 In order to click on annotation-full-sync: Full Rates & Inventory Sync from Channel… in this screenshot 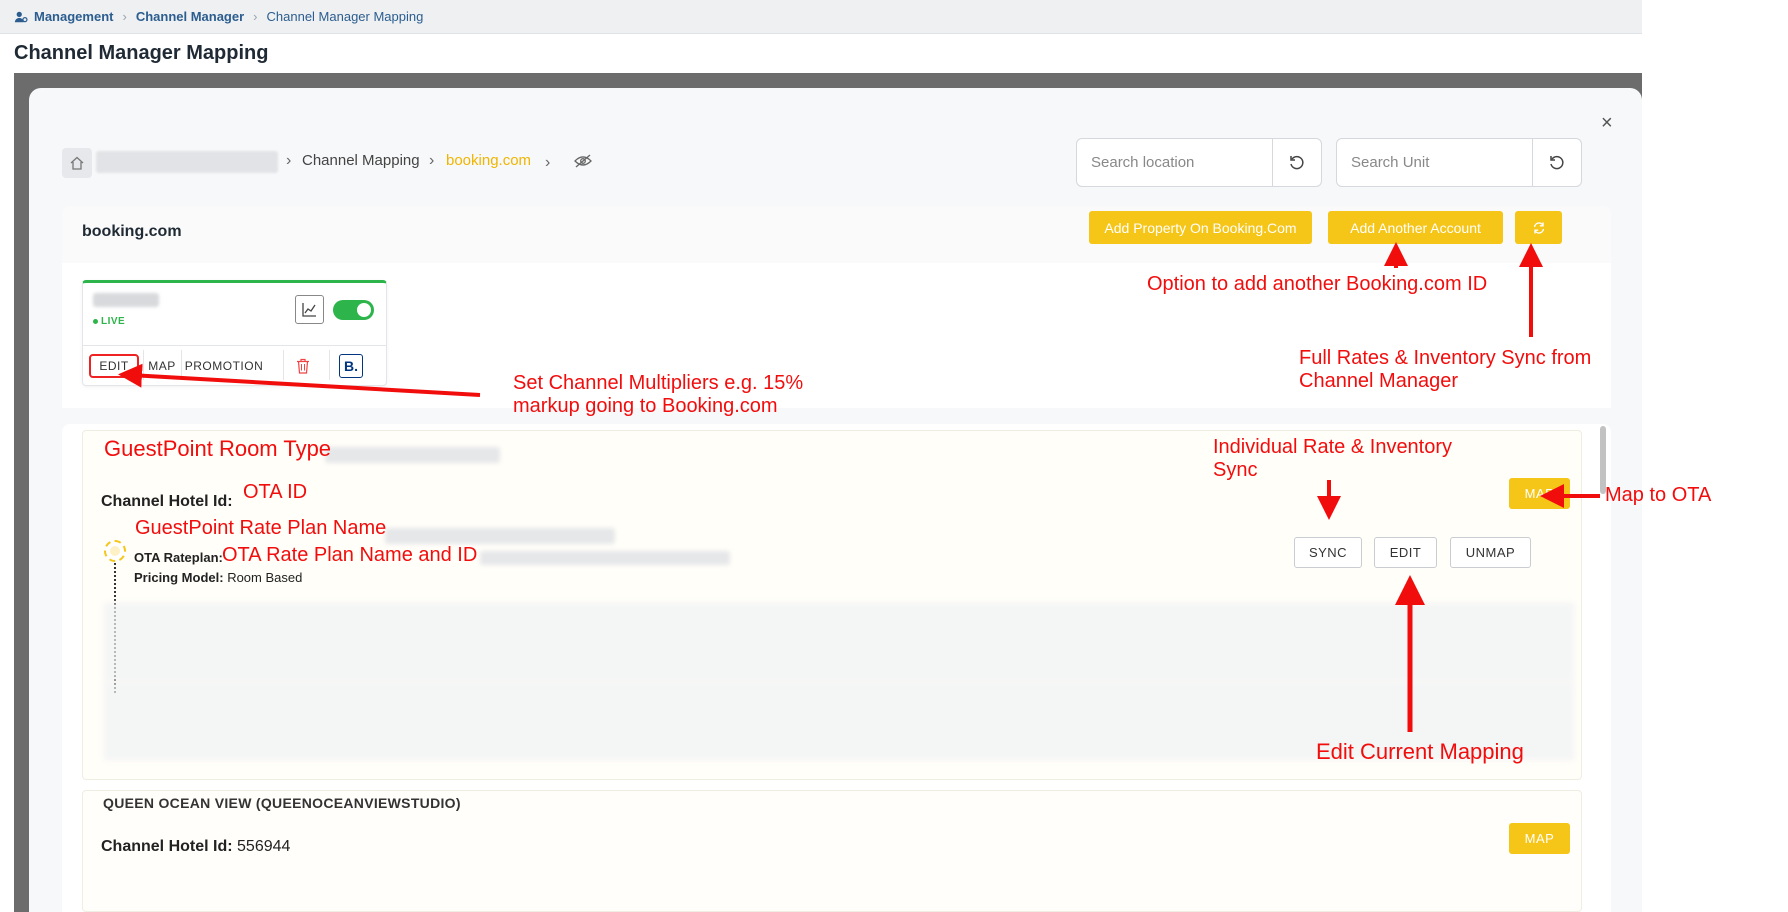, I will do `click(1445, 370)`.